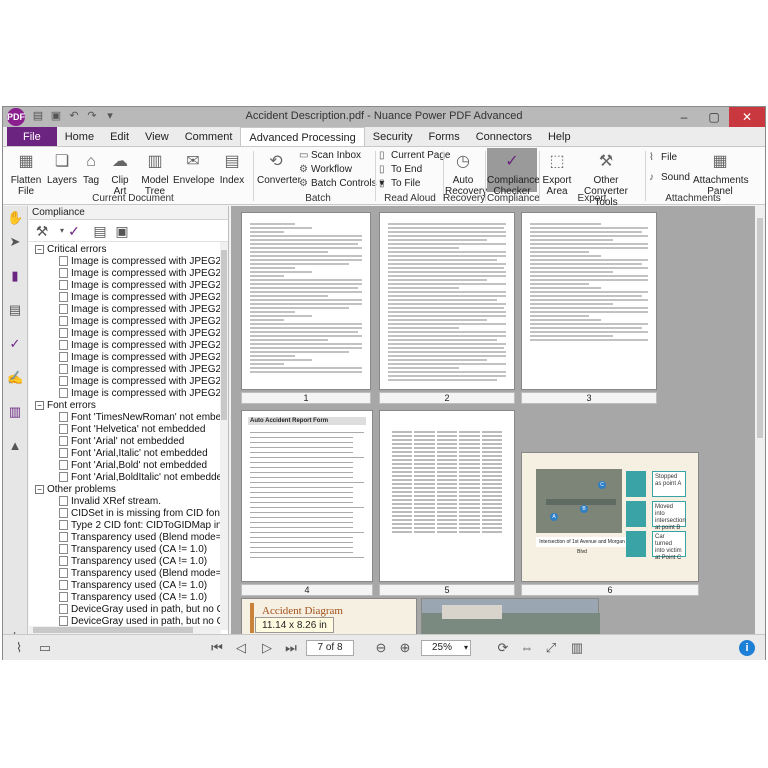 This screenshot has height=768, width=768. What do you see at coordinates (503, 648) in the screenshot?
I see `rotate-icon: ⟳` at bounding box center [503, 648].